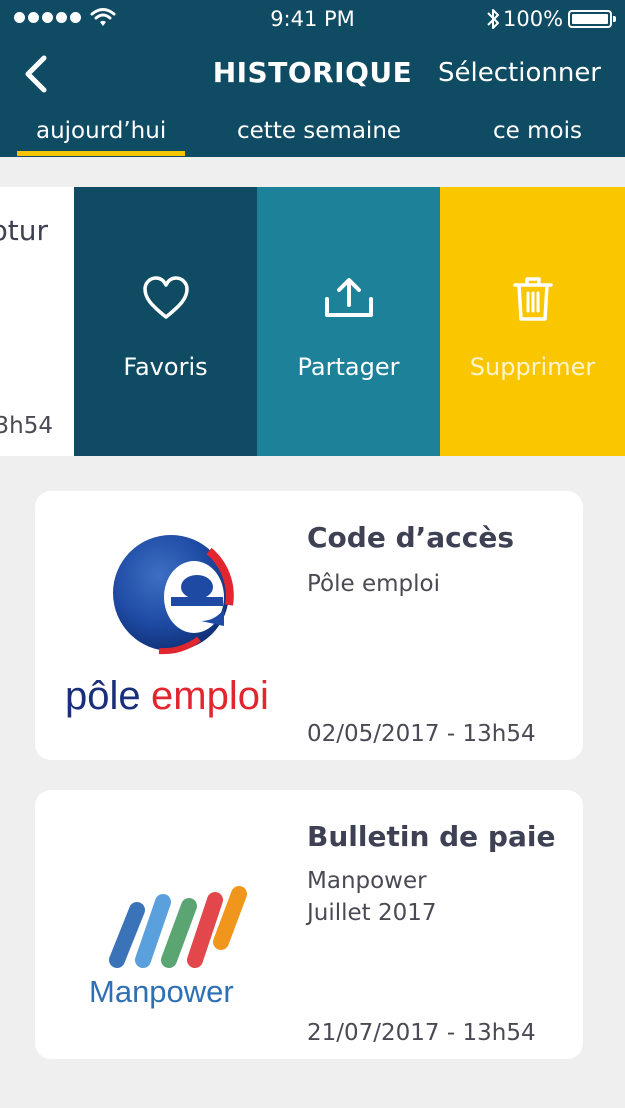  What do you see at coordinates (101, 131) in the screenshot?
I see `tab-today: aujourd’hui` at bounding box center [101, 131].